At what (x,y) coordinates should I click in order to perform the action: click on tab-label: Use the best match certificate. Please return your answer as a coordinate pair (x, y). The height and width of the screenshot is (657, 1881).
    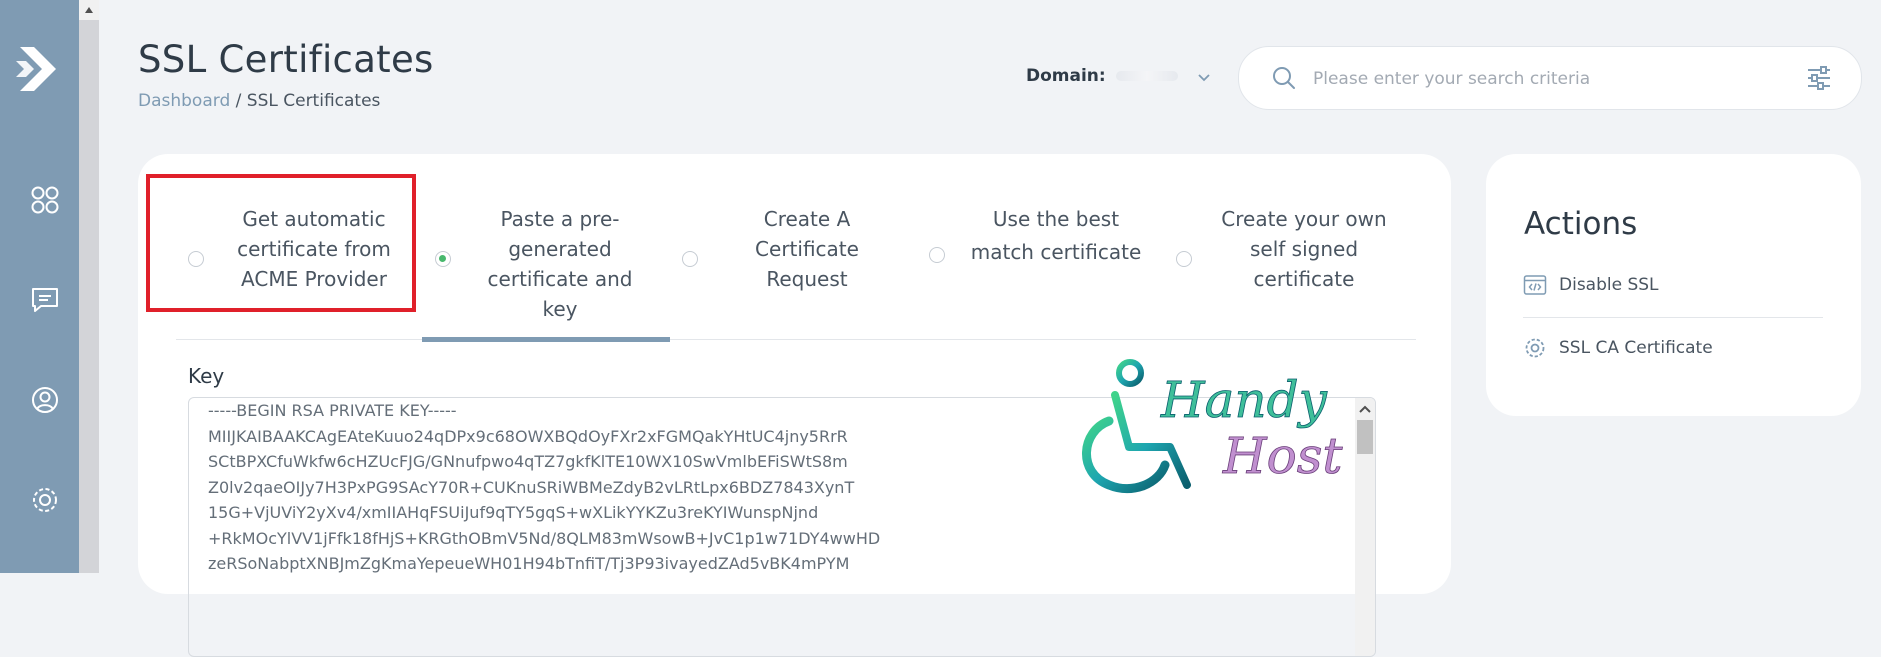
    Looking at the image, I should click on (1056, 235).